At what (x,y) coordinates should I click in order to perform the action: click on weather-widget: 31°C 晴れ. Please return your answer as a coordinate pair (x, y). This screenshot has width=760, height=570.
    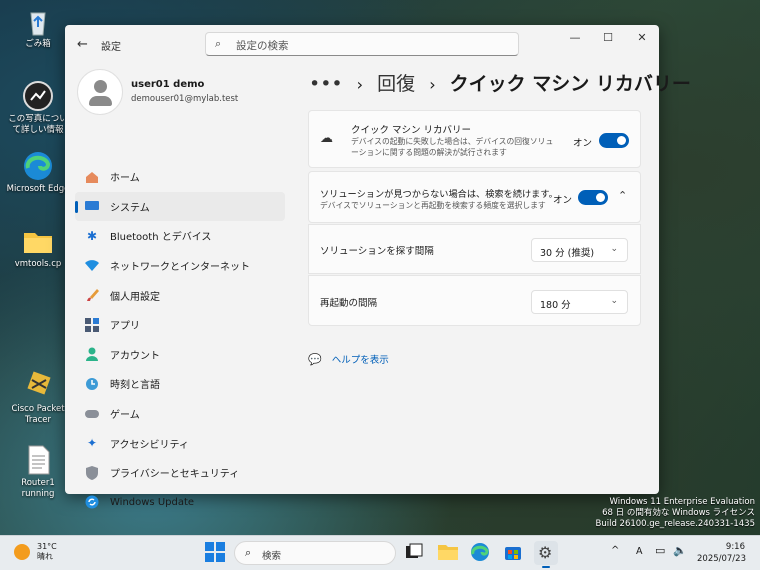
    Looking at the image, I should click on (47, 552).